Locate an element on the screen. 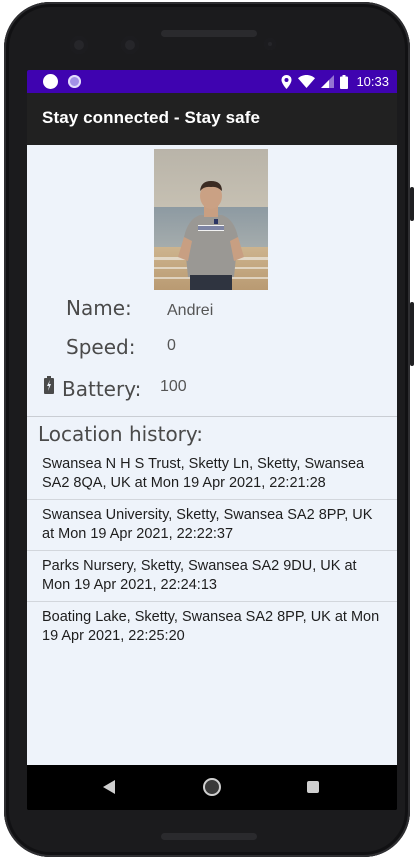 This screenshot has height=859, width=414. front-sensor is located at coordinates (130, 45).